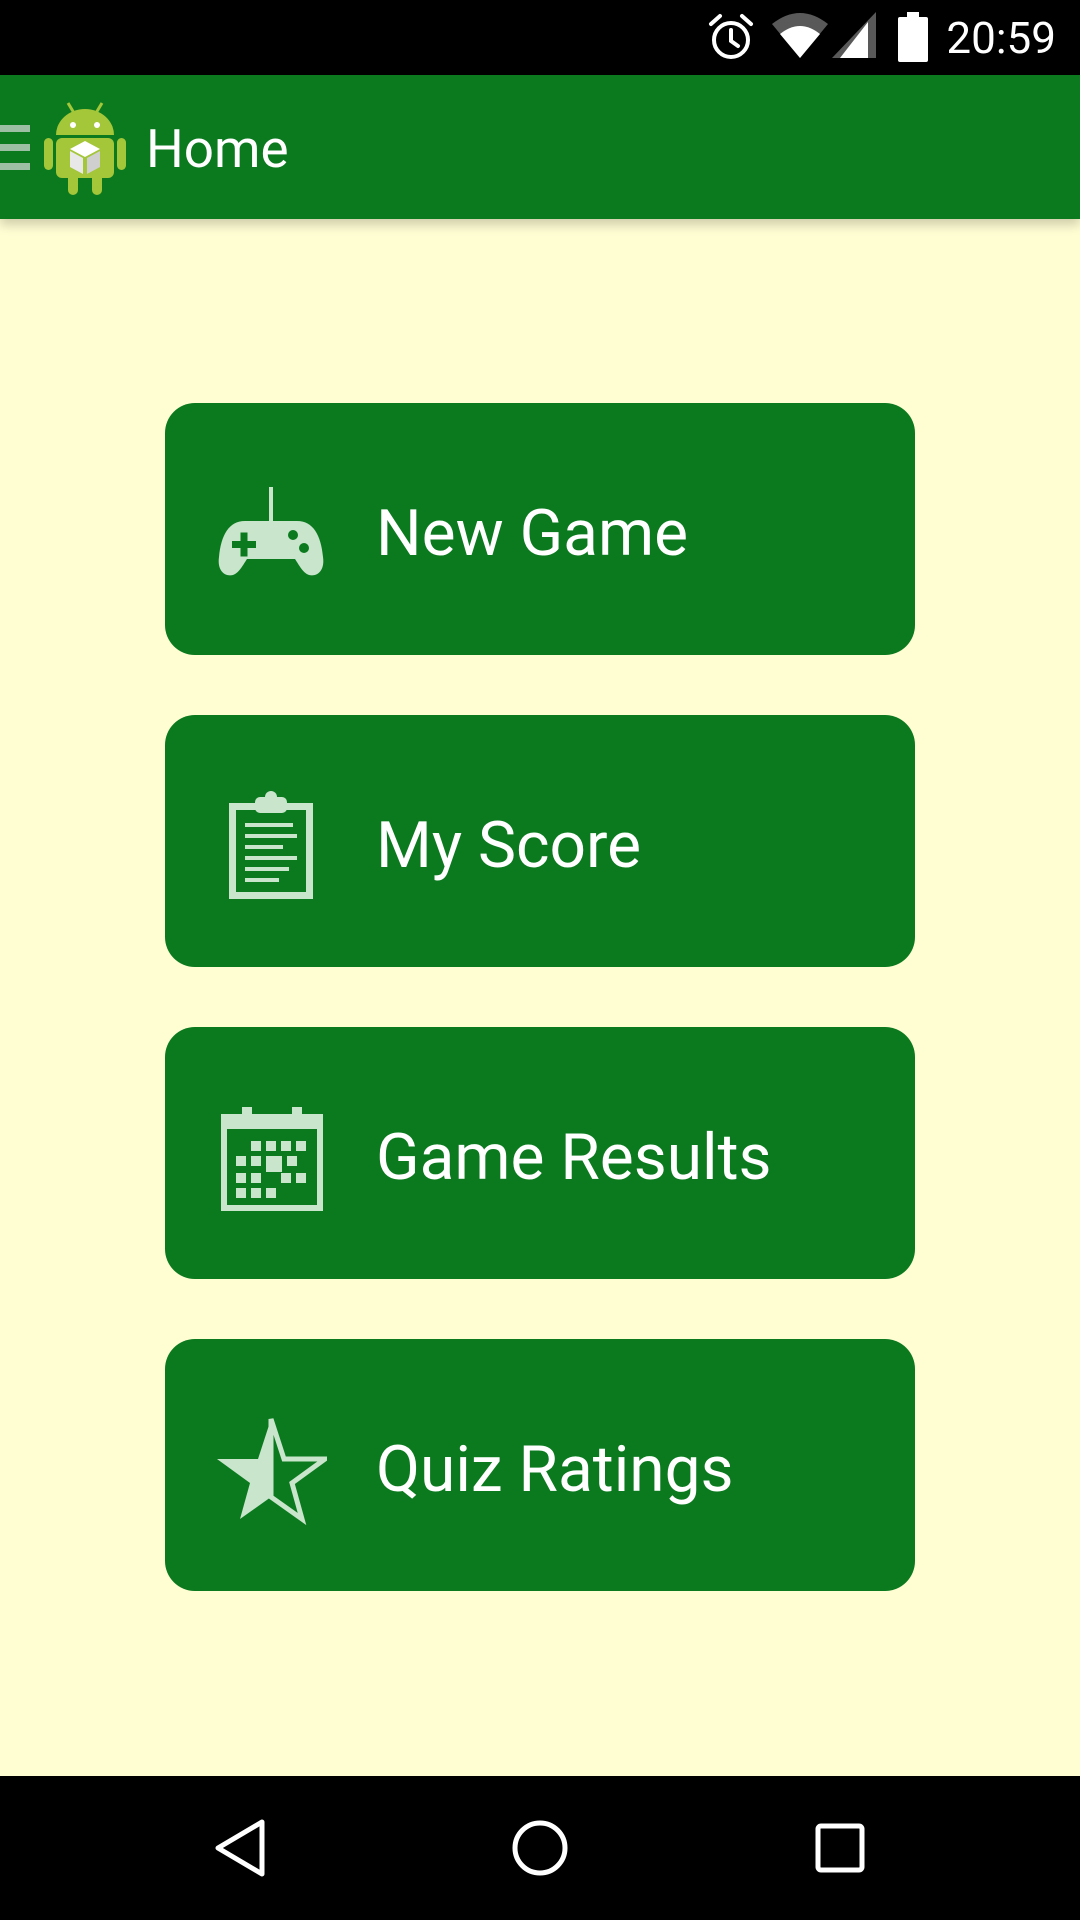  What do you see at coordinates (271, 531) in the screenshot?
I see `gamepad-icon` at bounding box center [271, 531].